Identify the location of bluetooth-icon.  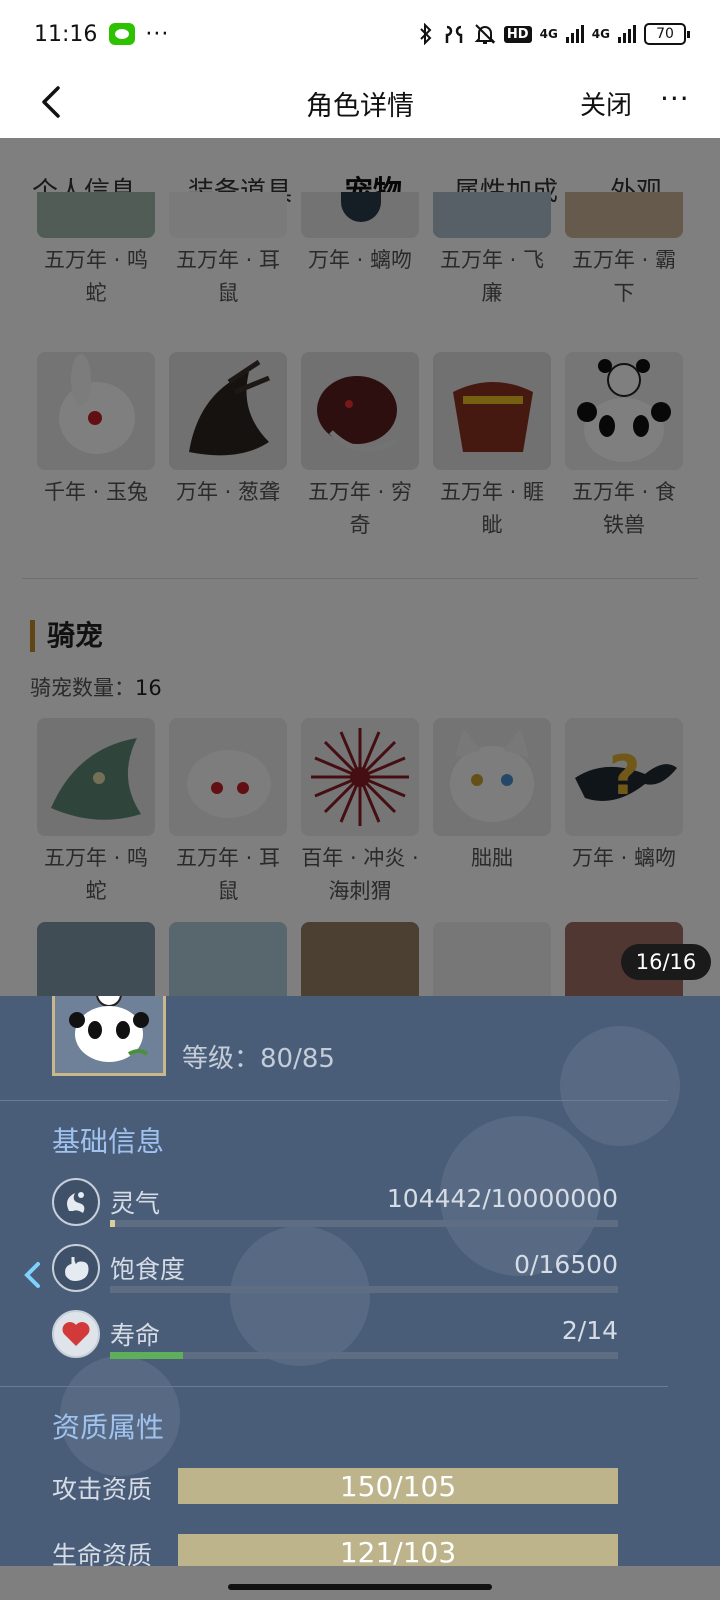
(426, 34).